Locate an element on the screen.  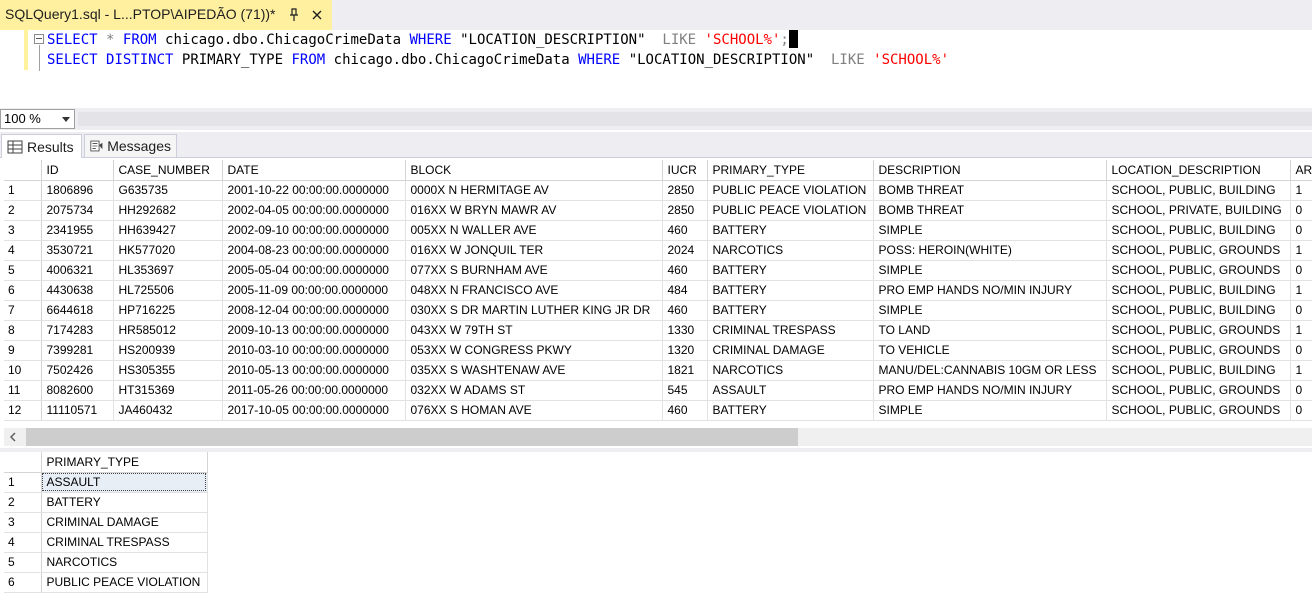
table-cell: 053XX W CONGRESS PKWY is located at coordinates (534, 350).